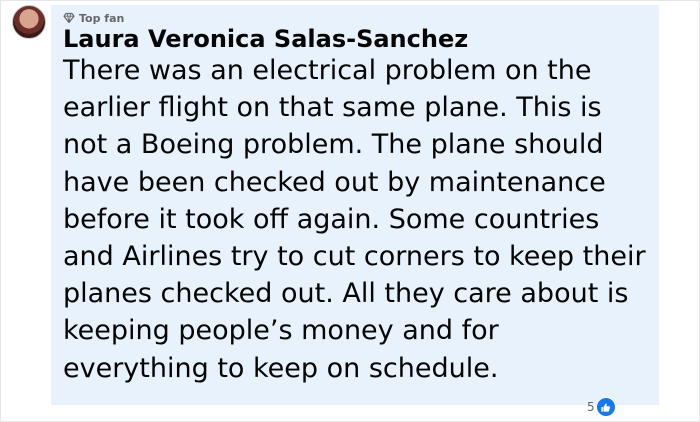 Image resolution: width=700 pixels, height=422 pixels. I want to click on reaction-summary: 5, so click(601, 407).